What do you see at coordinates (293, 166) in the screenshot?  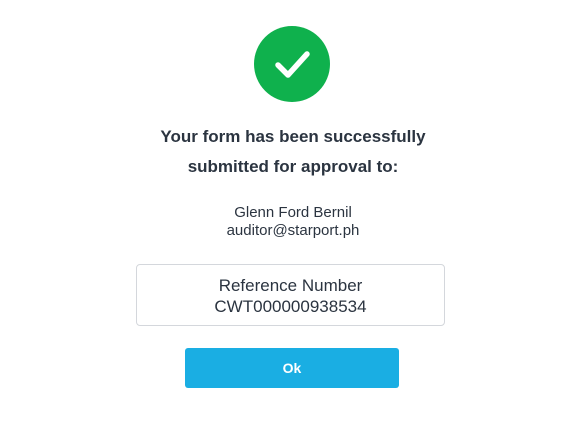 I see `success-message-line-2: submitted for approval to:` at bounding box center [293, 166].